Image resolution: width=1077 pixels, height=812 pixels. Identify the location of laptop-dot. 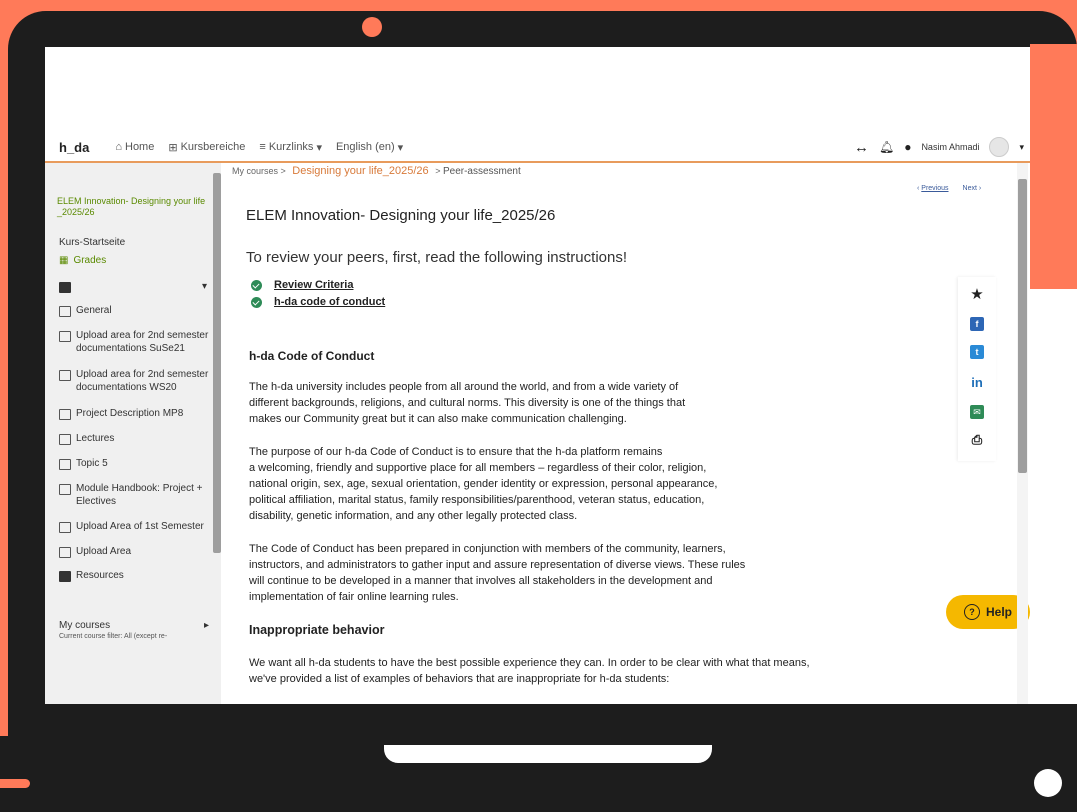
(1048, 783).